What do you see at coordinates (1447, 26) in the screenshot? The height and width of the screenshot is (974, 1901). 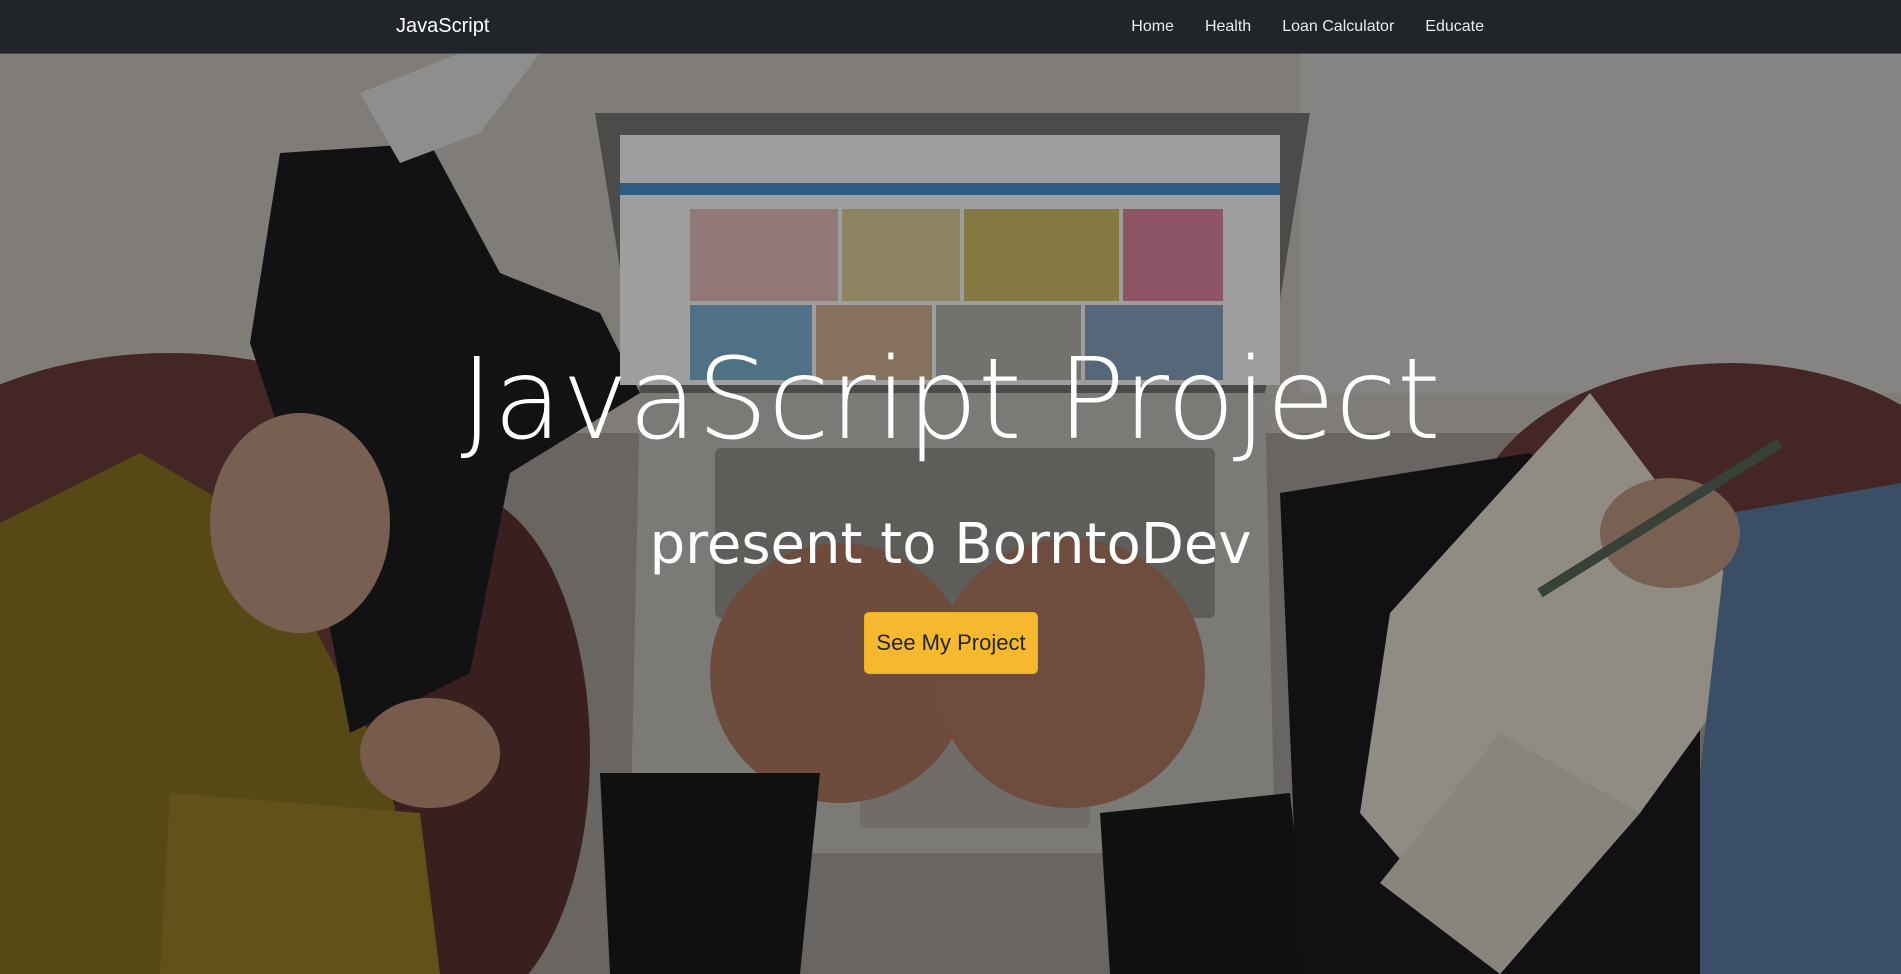 I see `nav-link-educate: Educate` at bounding box center [1447, 26].